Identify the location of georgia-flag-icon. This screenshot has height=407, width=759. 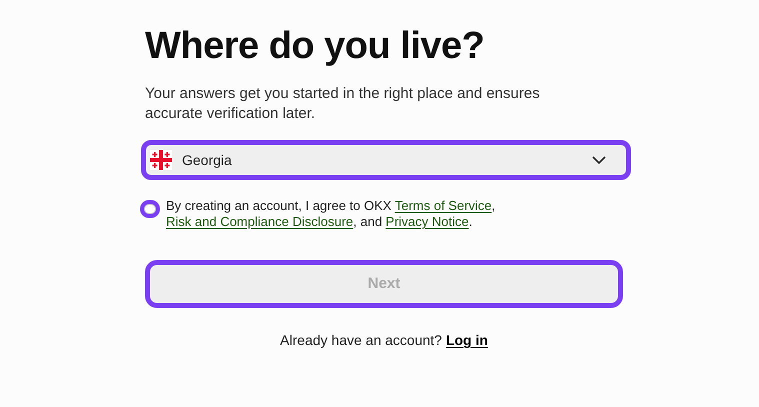
(161, 160).